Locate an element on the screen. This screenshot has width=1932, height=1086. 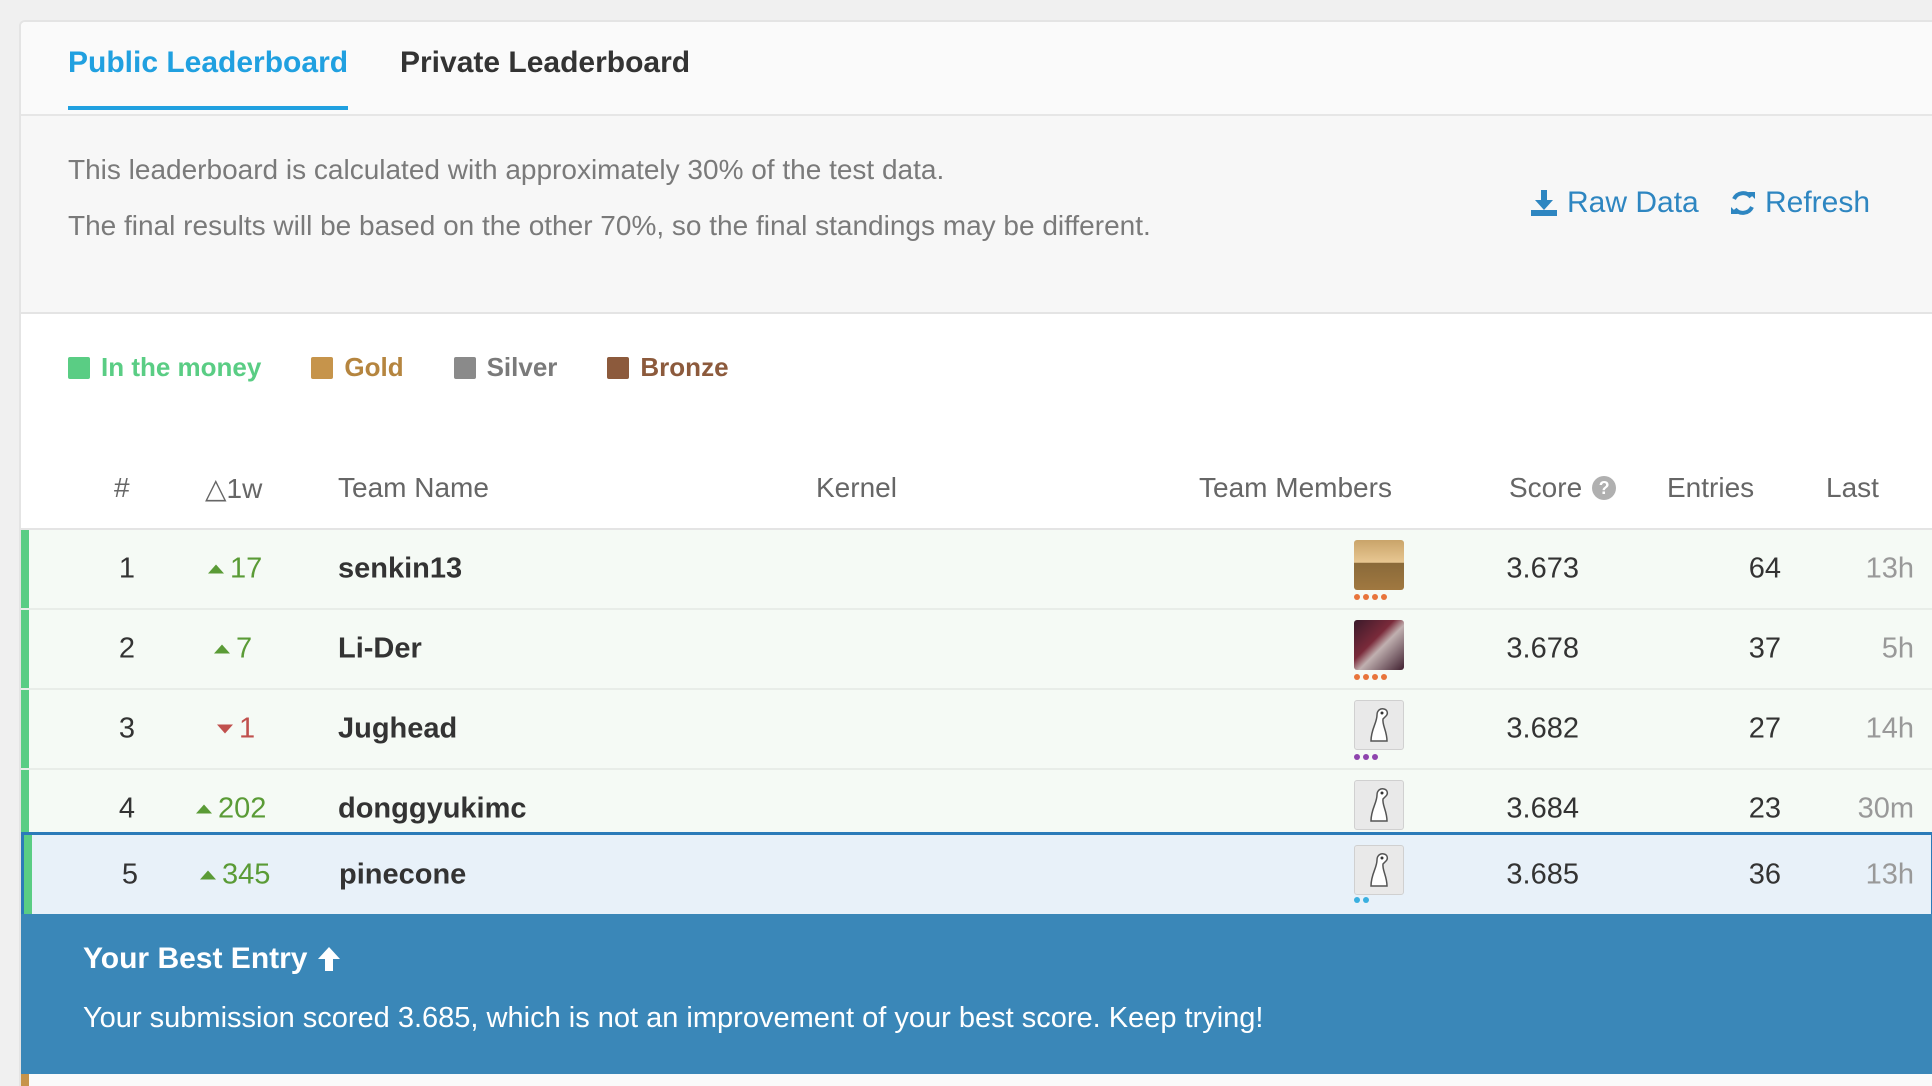
raw-data-label: Raw Data is located at coordinates (1633, 202).